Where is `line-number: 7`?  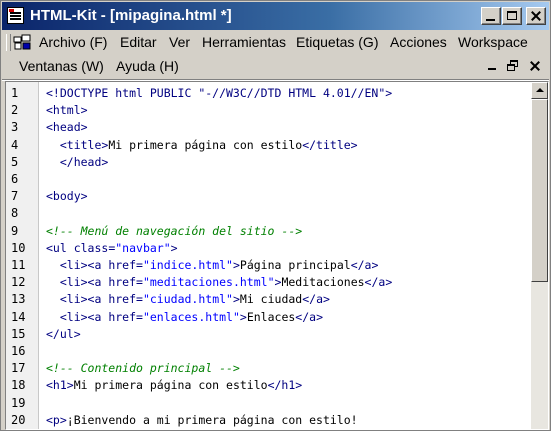 line-number: 7 is located at coordinates (15, 196).